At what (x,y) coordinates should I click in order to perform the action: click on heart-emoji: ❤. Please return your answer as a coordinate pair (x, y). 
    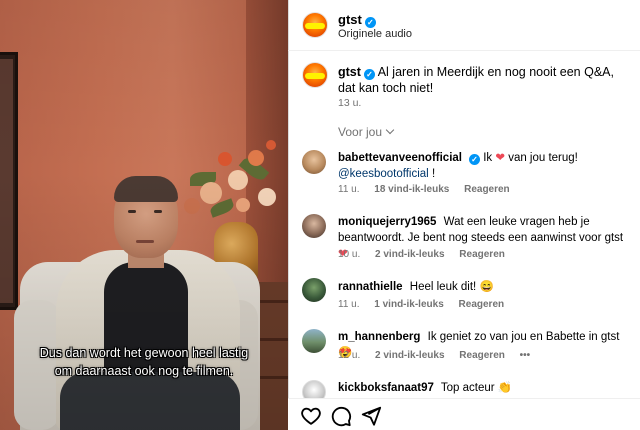
    Looking at the image, I should click on (500, 158).